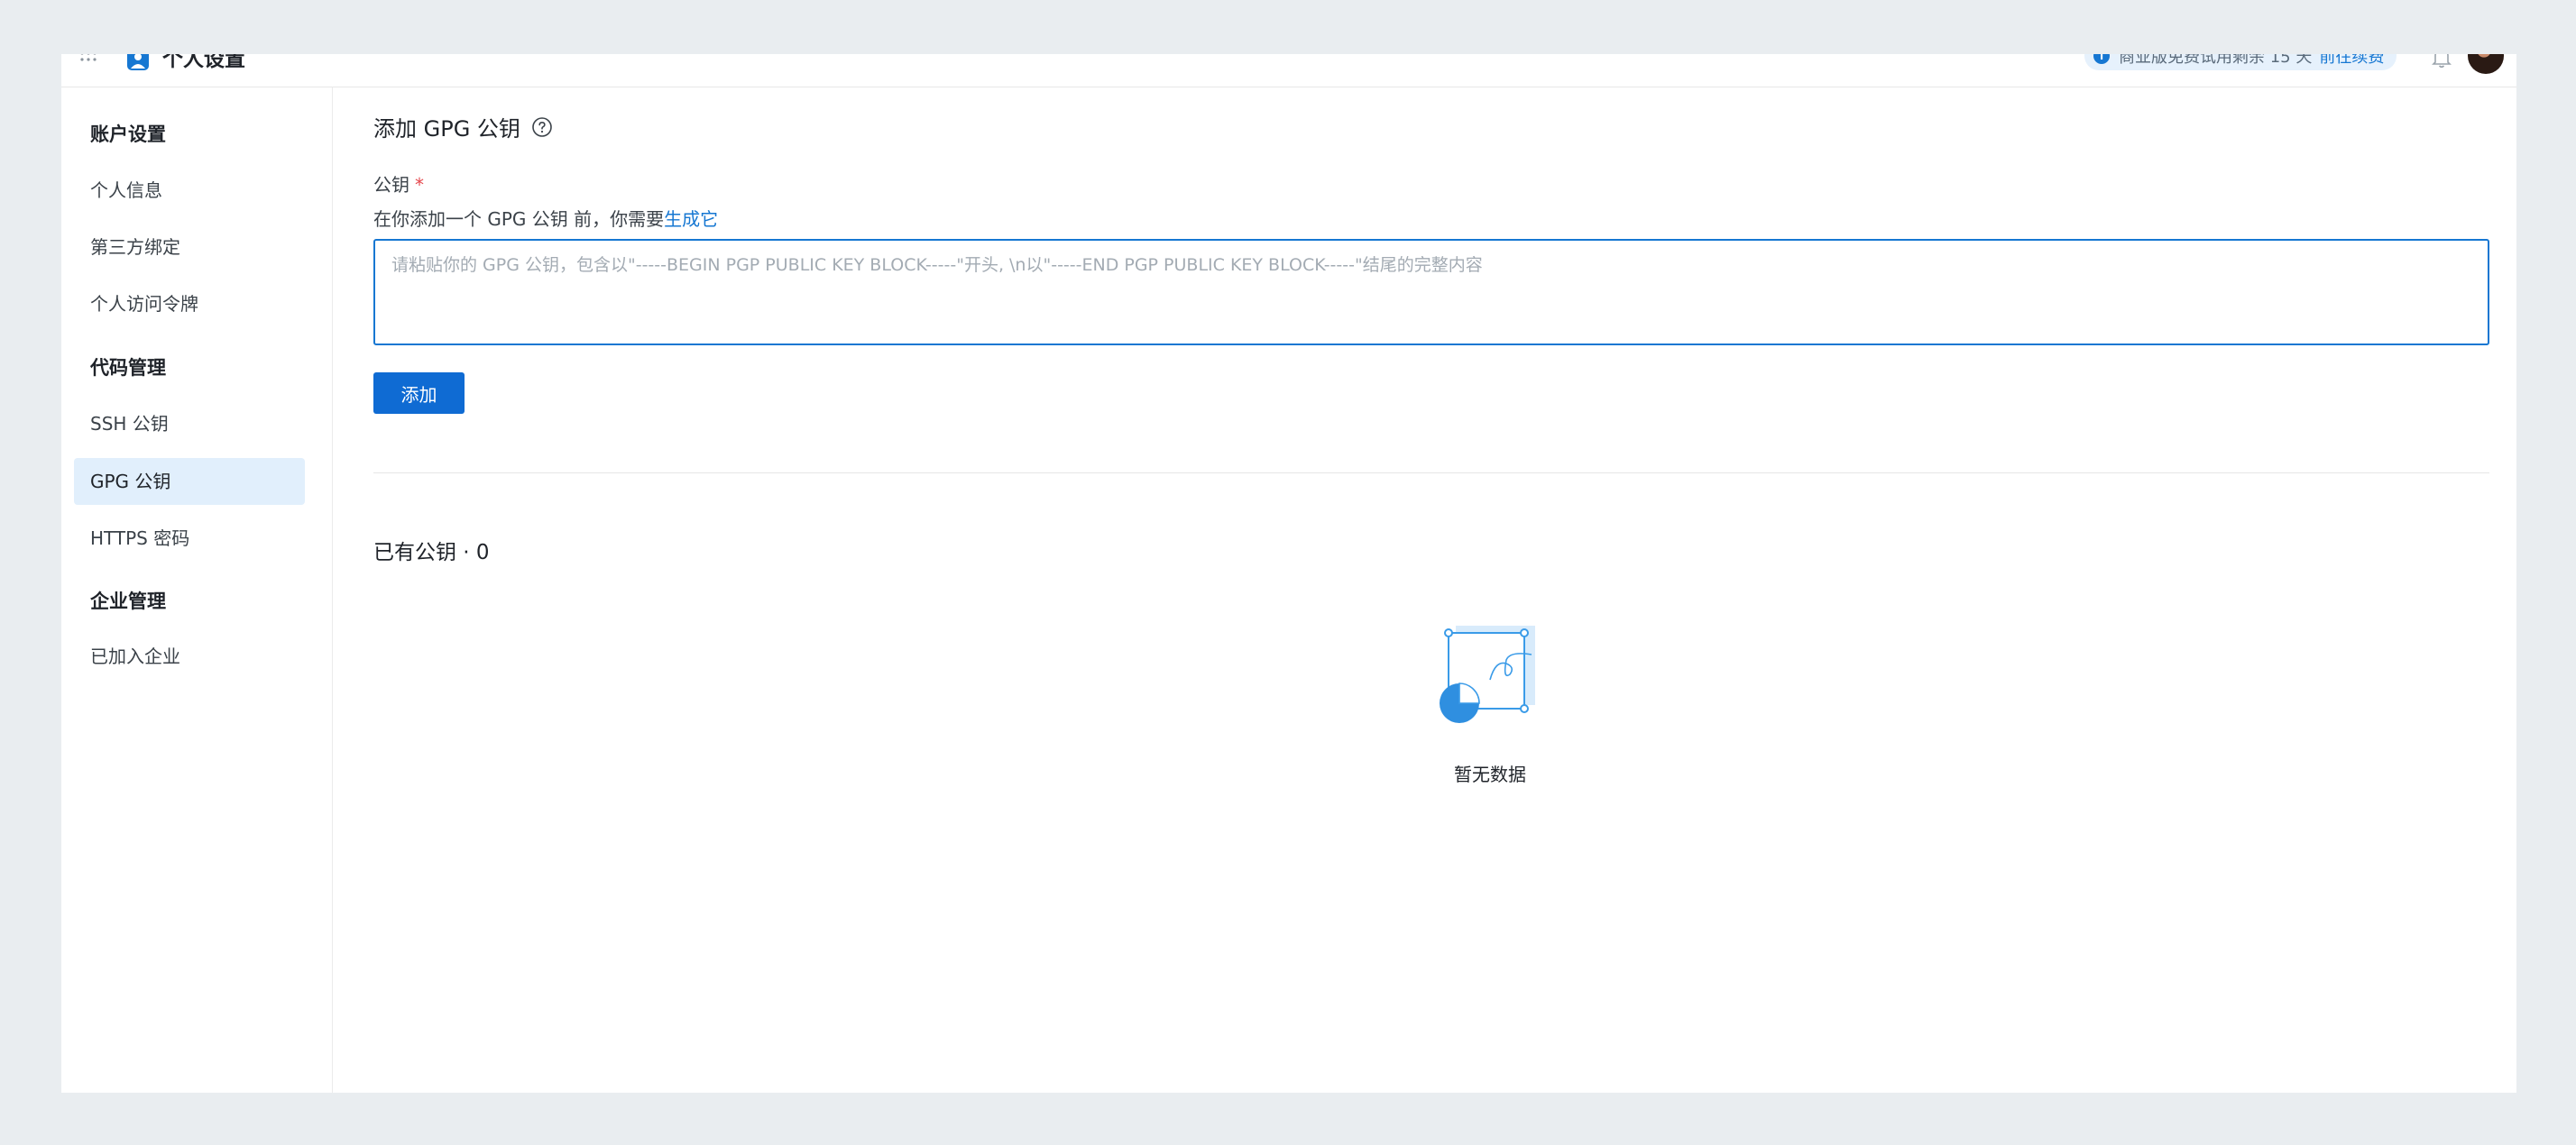 The width and height of the screenshot is (2576, 1145). I want to click on page-header-title: 个人设置, so click(203, 62).